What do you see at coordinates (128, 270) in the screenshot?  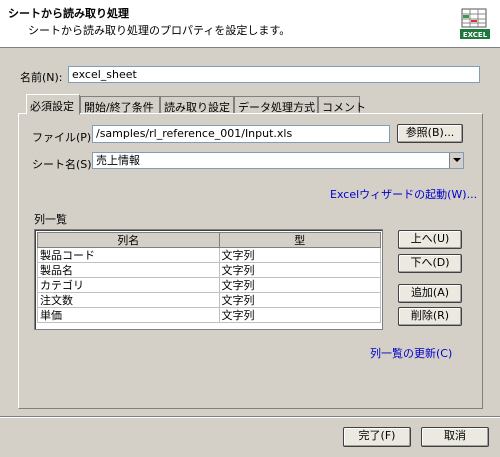 I see `column-name-cell: 製品名` at bounding box center [128, 270].